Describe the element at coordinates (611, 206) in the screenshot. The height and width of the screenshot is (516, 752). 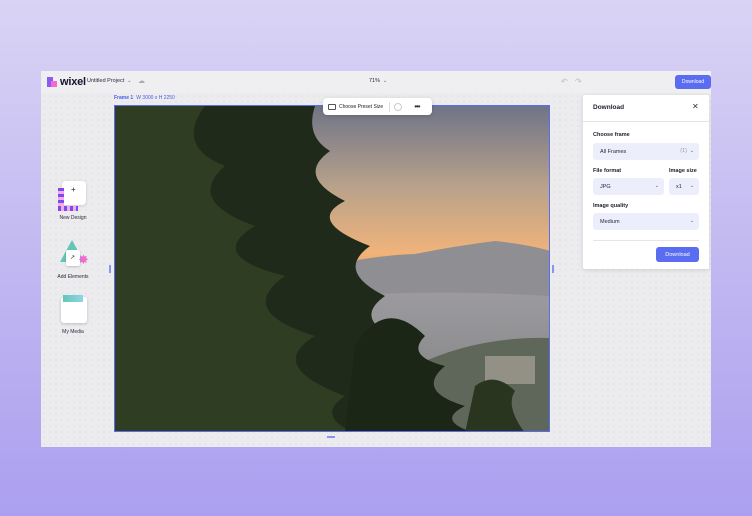
I see `image-quality-label: Image quality` at that location.